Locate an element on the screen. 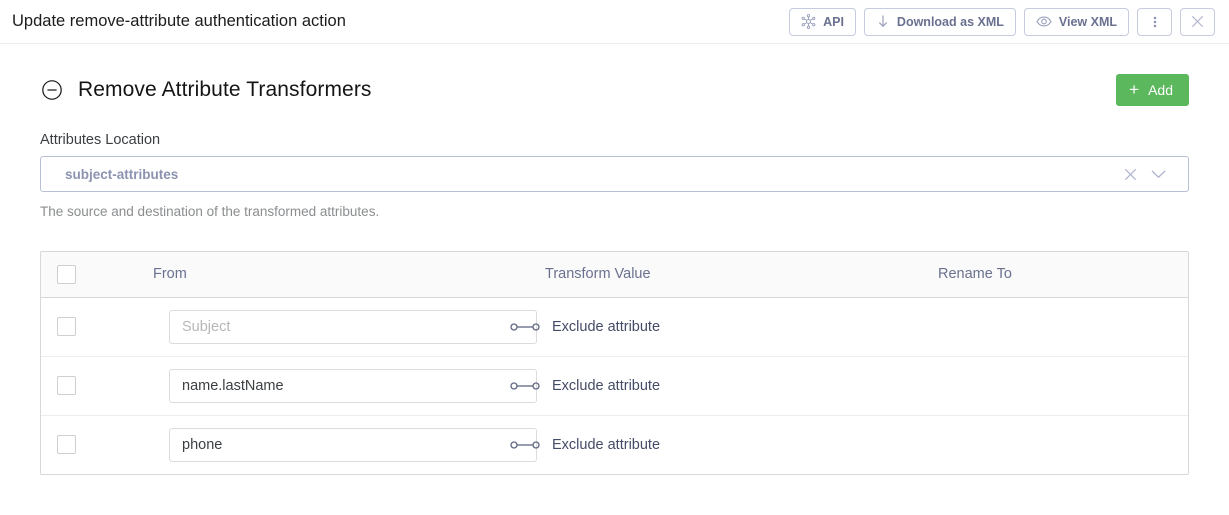 This screenshot has width=1229, height=515. select-all-checkbox is located at coordinates (66, 274).